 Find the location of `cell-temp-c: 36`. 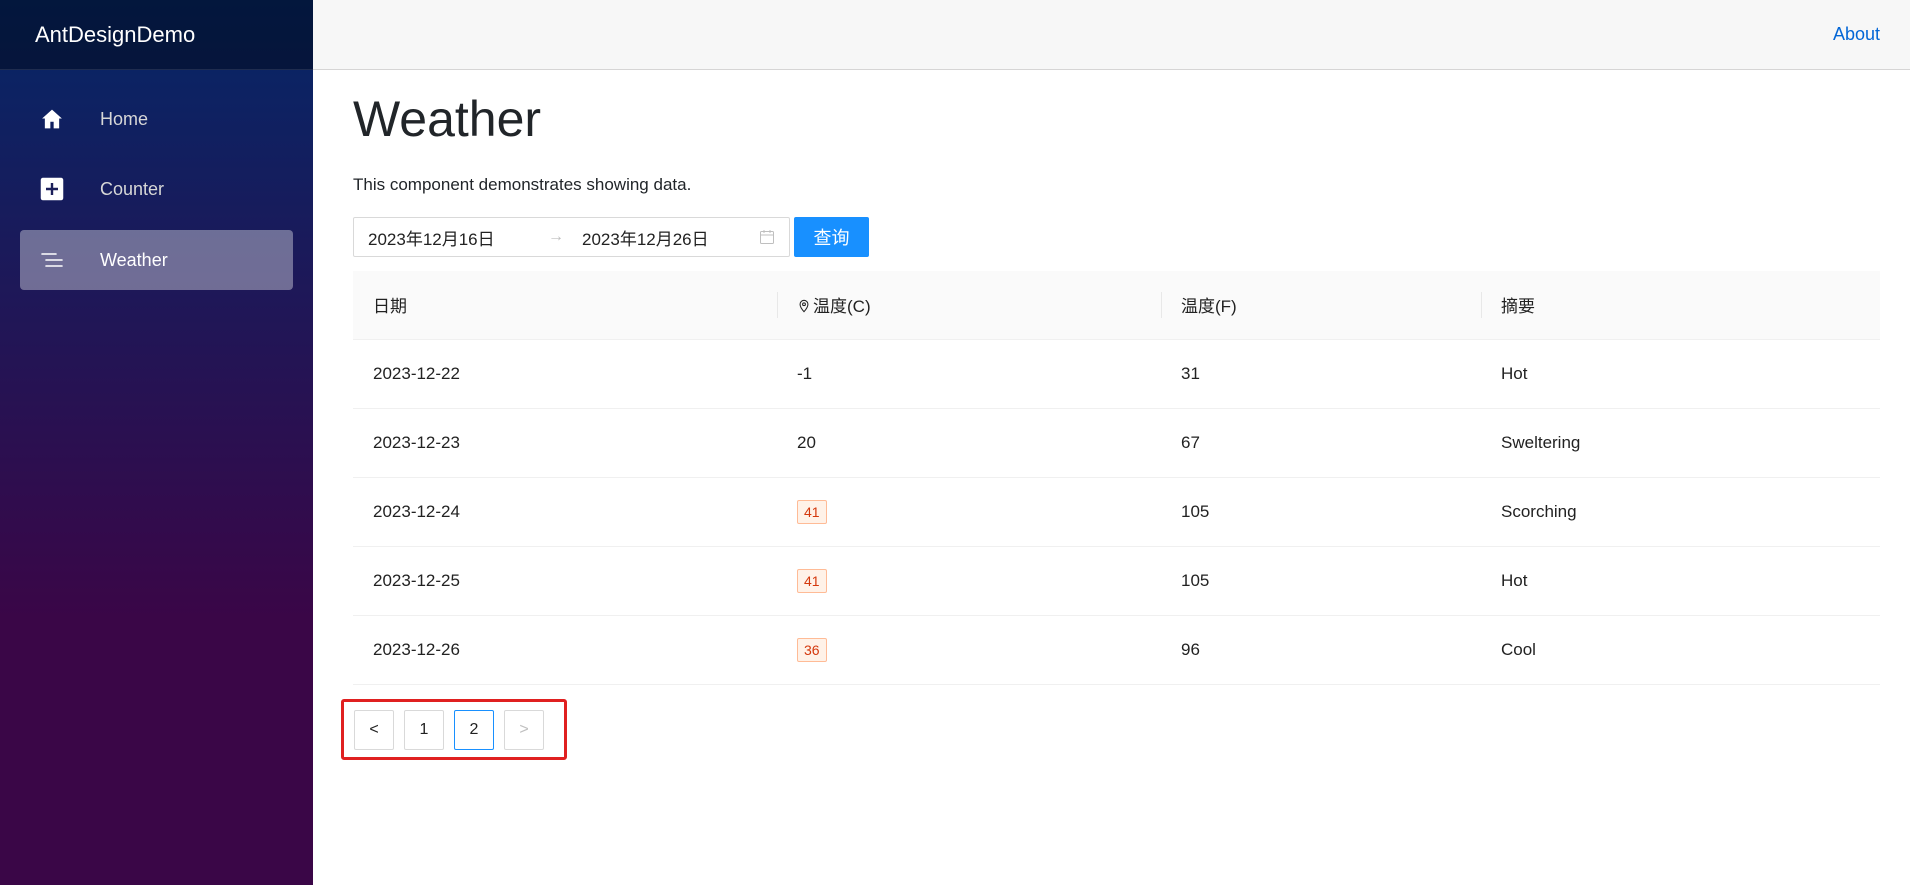

cell-temp-c: 36 is located at coordinates (969, 650).